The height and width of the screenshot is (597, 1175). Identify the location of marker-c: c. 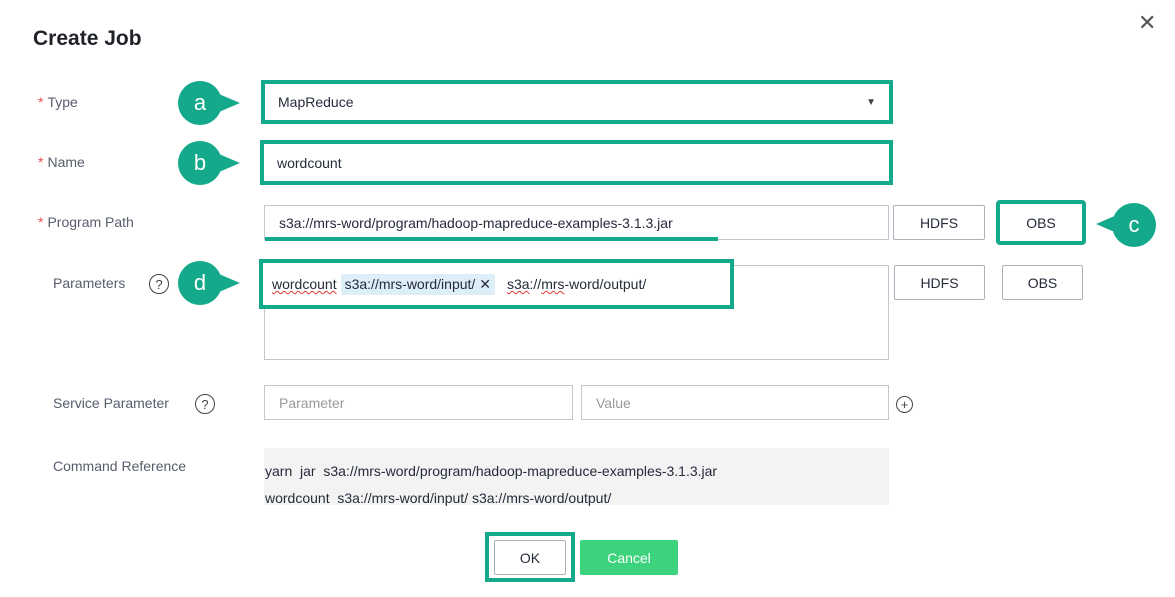
(1126, 225).